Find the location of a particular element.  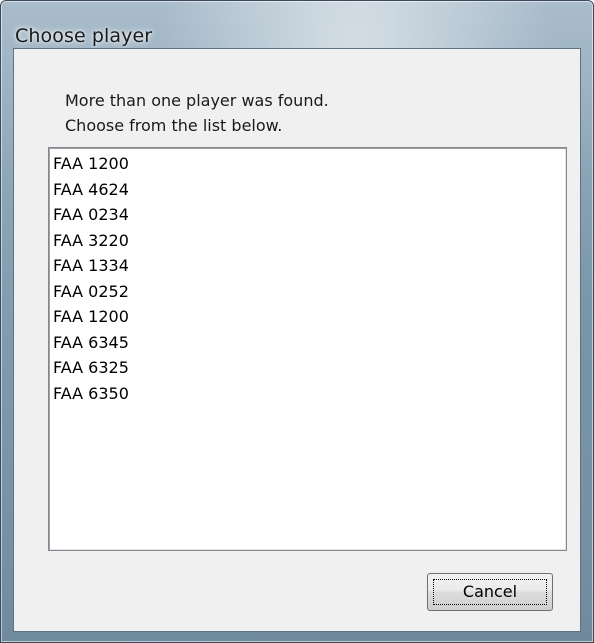

message-line-2: Choose from the list below. is located at coordinates (174, 125).